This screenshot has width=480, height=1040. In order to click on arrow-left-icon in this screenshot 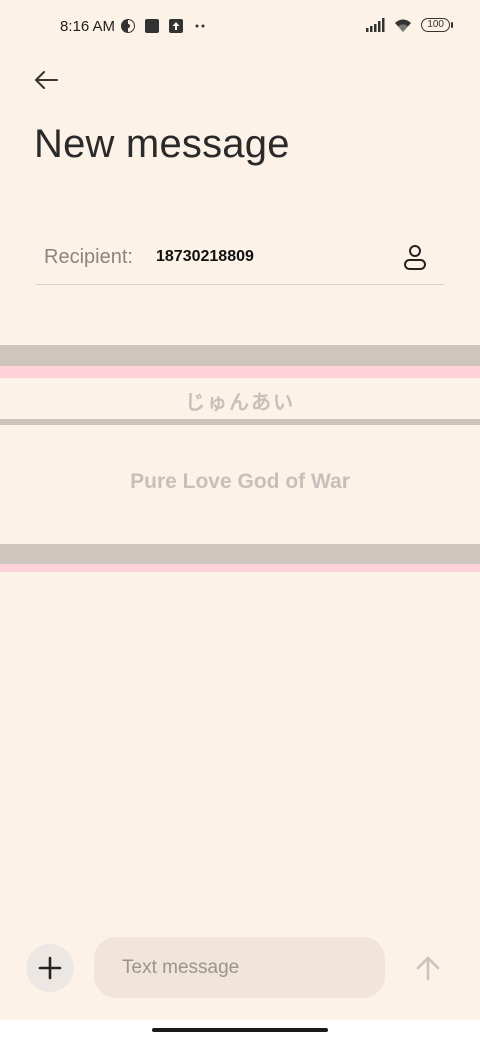, I will do `click(46, 80)`.